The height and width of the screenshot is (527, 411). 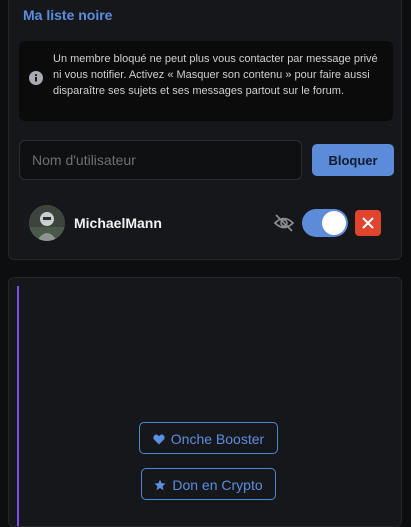 What do you see at coordinates (209, 225) in the screenshot?
I see `blocked-user-row: MichaelMann` at bounding box center [209, 225].